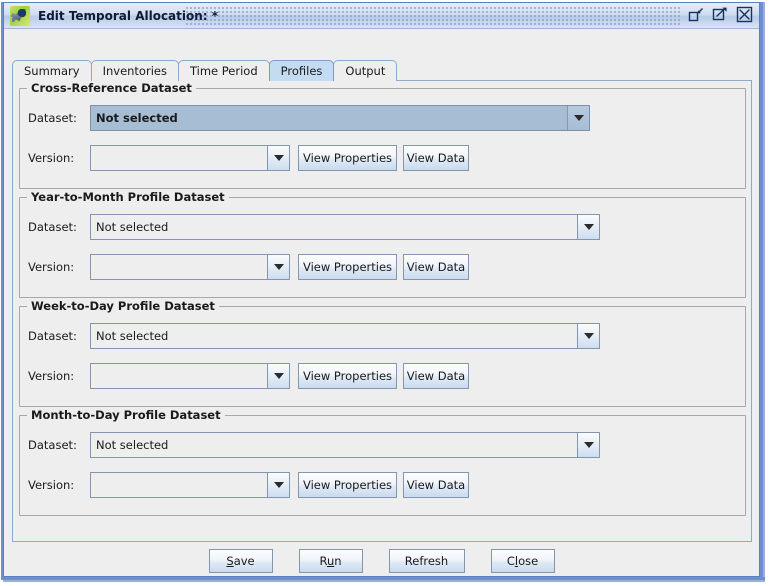 Image resolution: width=769 pixels, height=586 pixels. I want to click on title-bar-texture, so click(433, 16).